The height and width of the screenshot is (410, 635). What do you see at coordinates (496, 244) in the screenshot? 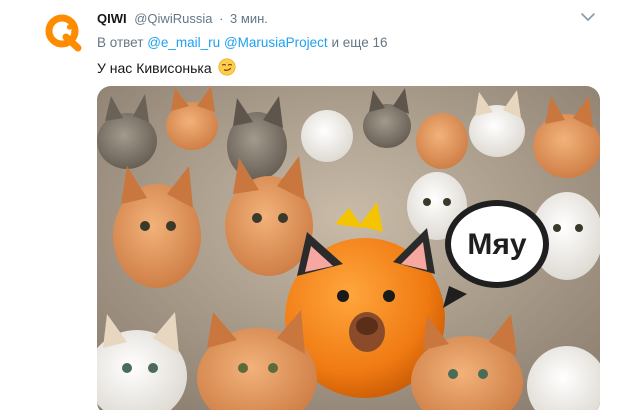
I see `speech-bubble-text: Мяу` at bounding box center [496, 244].